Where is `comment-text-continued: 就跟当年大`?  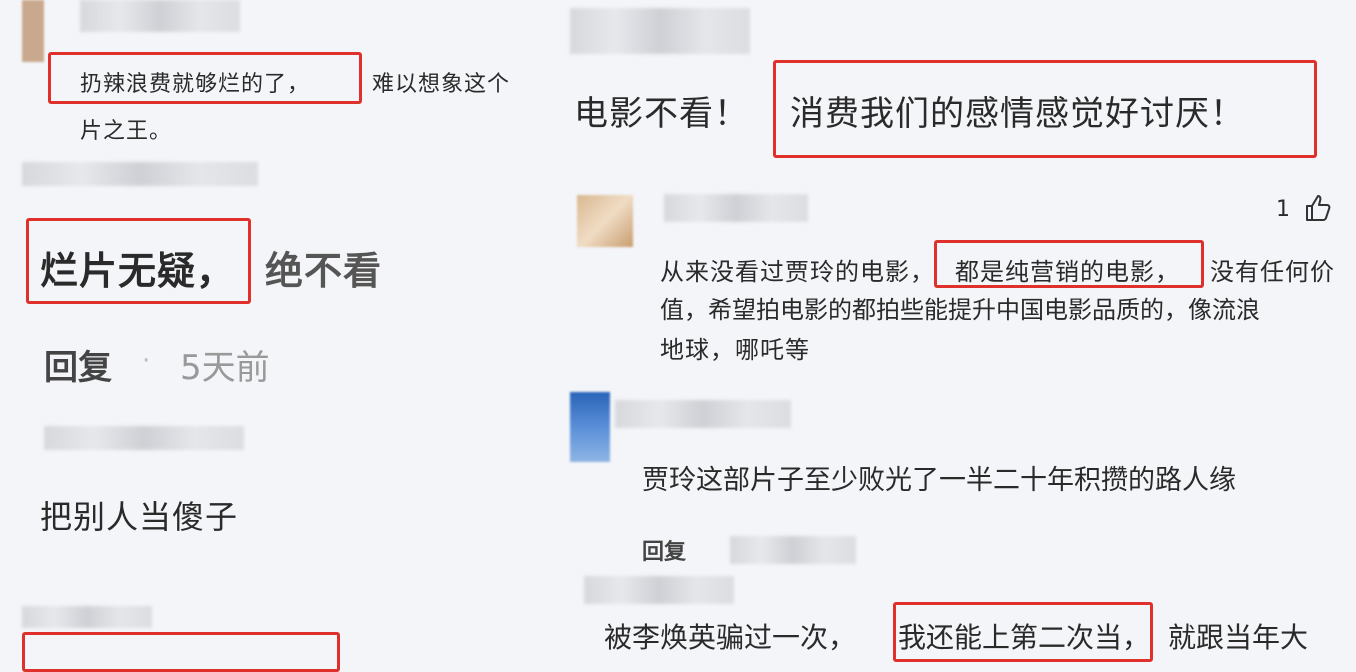
comment-text-continued: 就跟当年大 is located at coordinates (1238, 637).